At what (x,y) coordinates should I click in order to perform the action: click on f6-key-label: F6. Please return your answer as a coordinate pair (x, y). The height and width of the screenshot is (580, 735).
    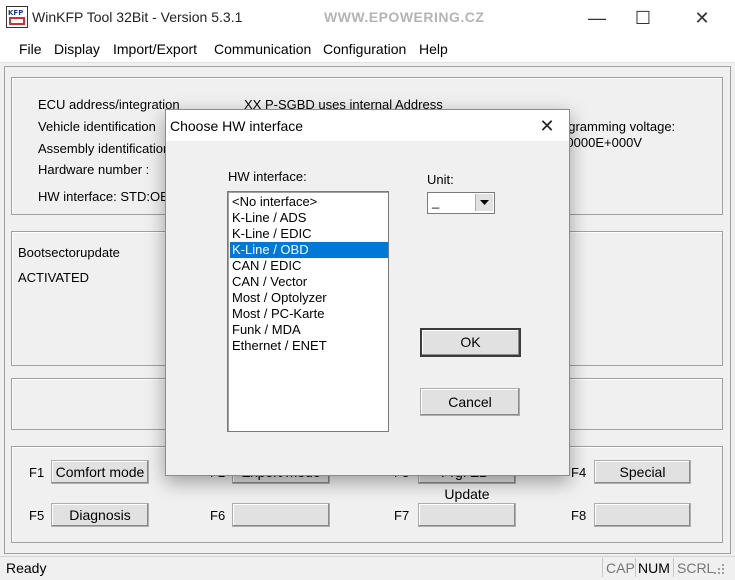
    Looking at the image, I should click on (218, 515).